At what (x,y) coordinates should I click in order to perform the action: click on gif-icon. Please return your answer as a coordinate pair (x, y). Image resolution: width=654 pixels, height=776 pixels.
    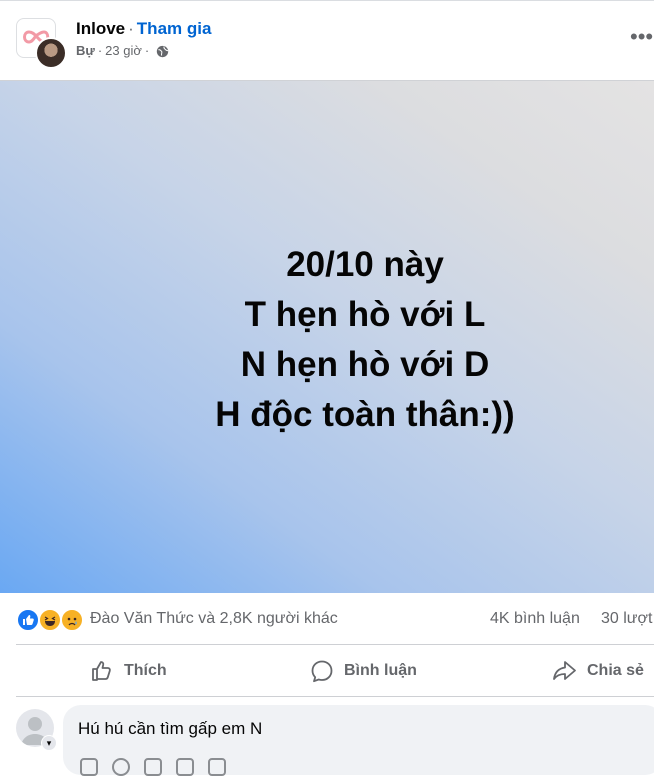
    Looking at the image, I should click on (185, 767).